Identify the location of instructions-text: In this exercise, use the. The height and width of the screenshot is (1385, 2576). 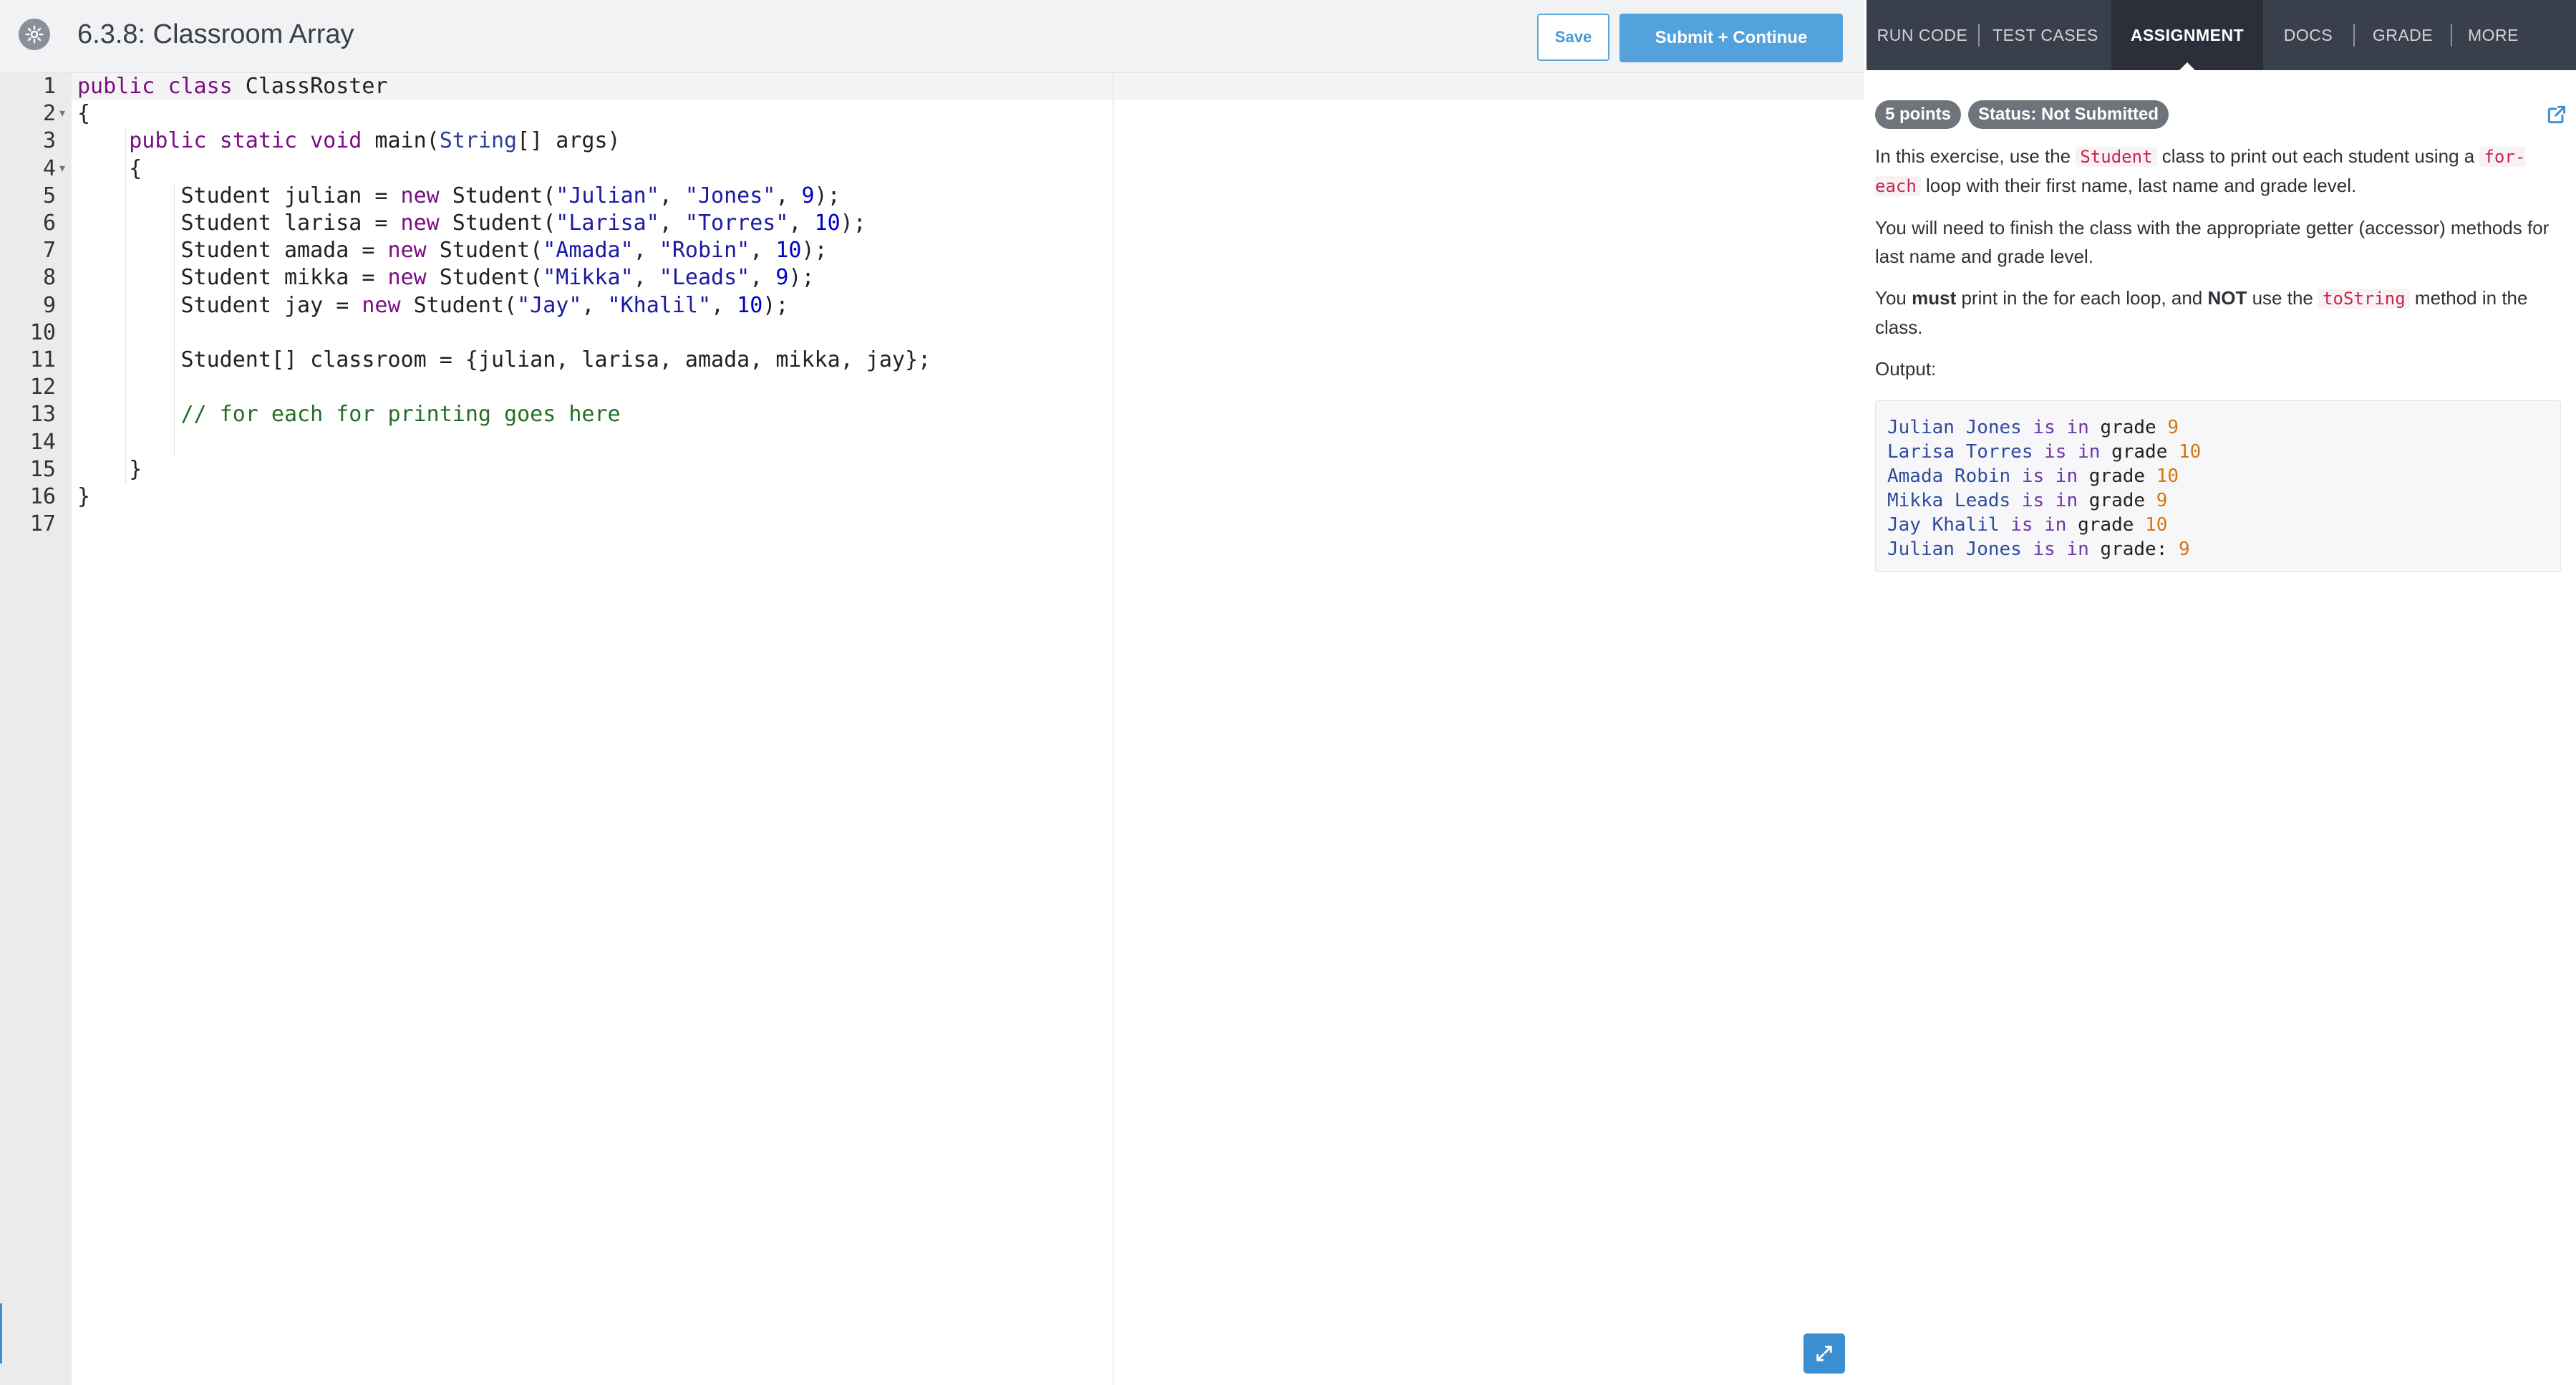
(1976, 156).